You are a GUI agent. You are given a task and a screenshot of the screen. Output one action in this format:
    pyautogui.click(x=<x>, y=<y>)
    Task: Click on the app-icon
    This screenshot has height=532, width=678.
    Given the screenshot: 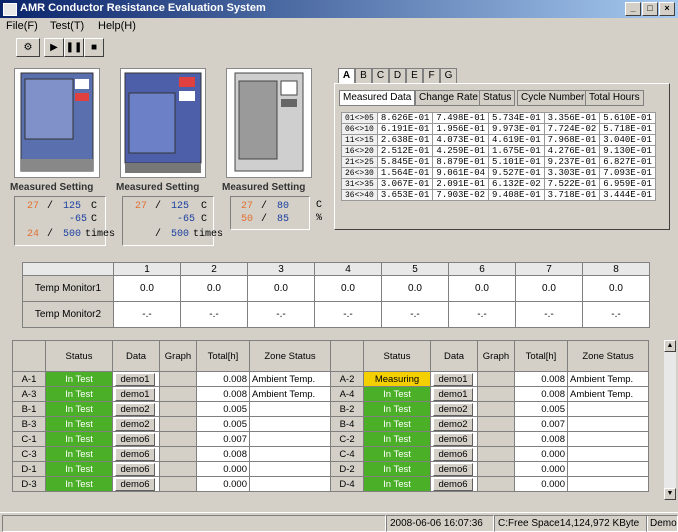 What is the action you would take?
    pyautogui.click(x=10, y=9)
    